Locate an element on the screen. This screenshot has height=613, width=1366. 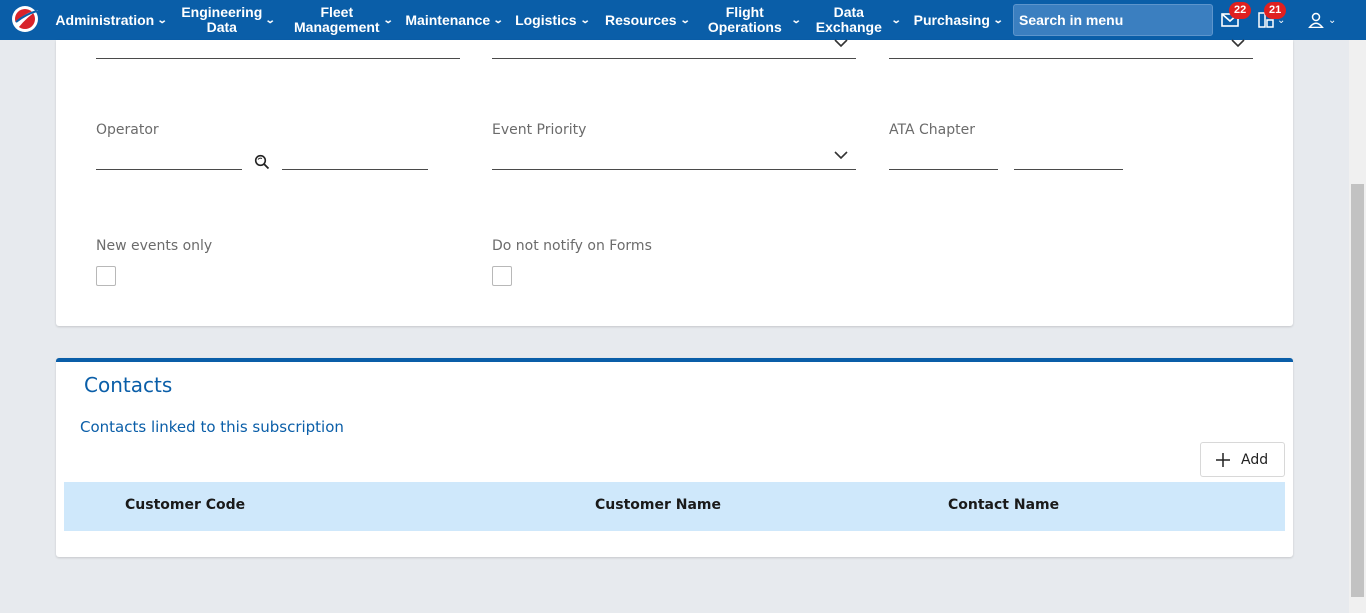
tasks-badge: 21 is located at coordinates (1275, 10).